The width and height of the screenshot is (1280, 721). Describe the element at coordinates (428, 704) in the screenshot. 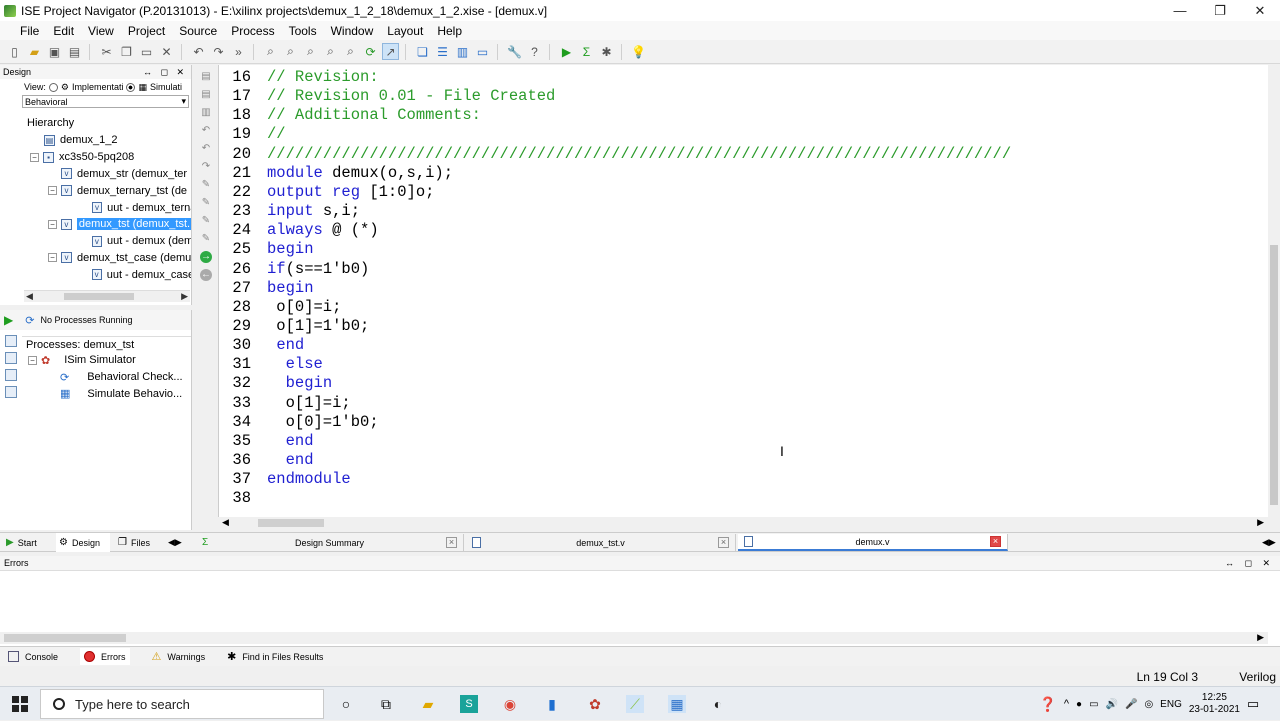

I see `file-explorer-icon: ▰` at that location.